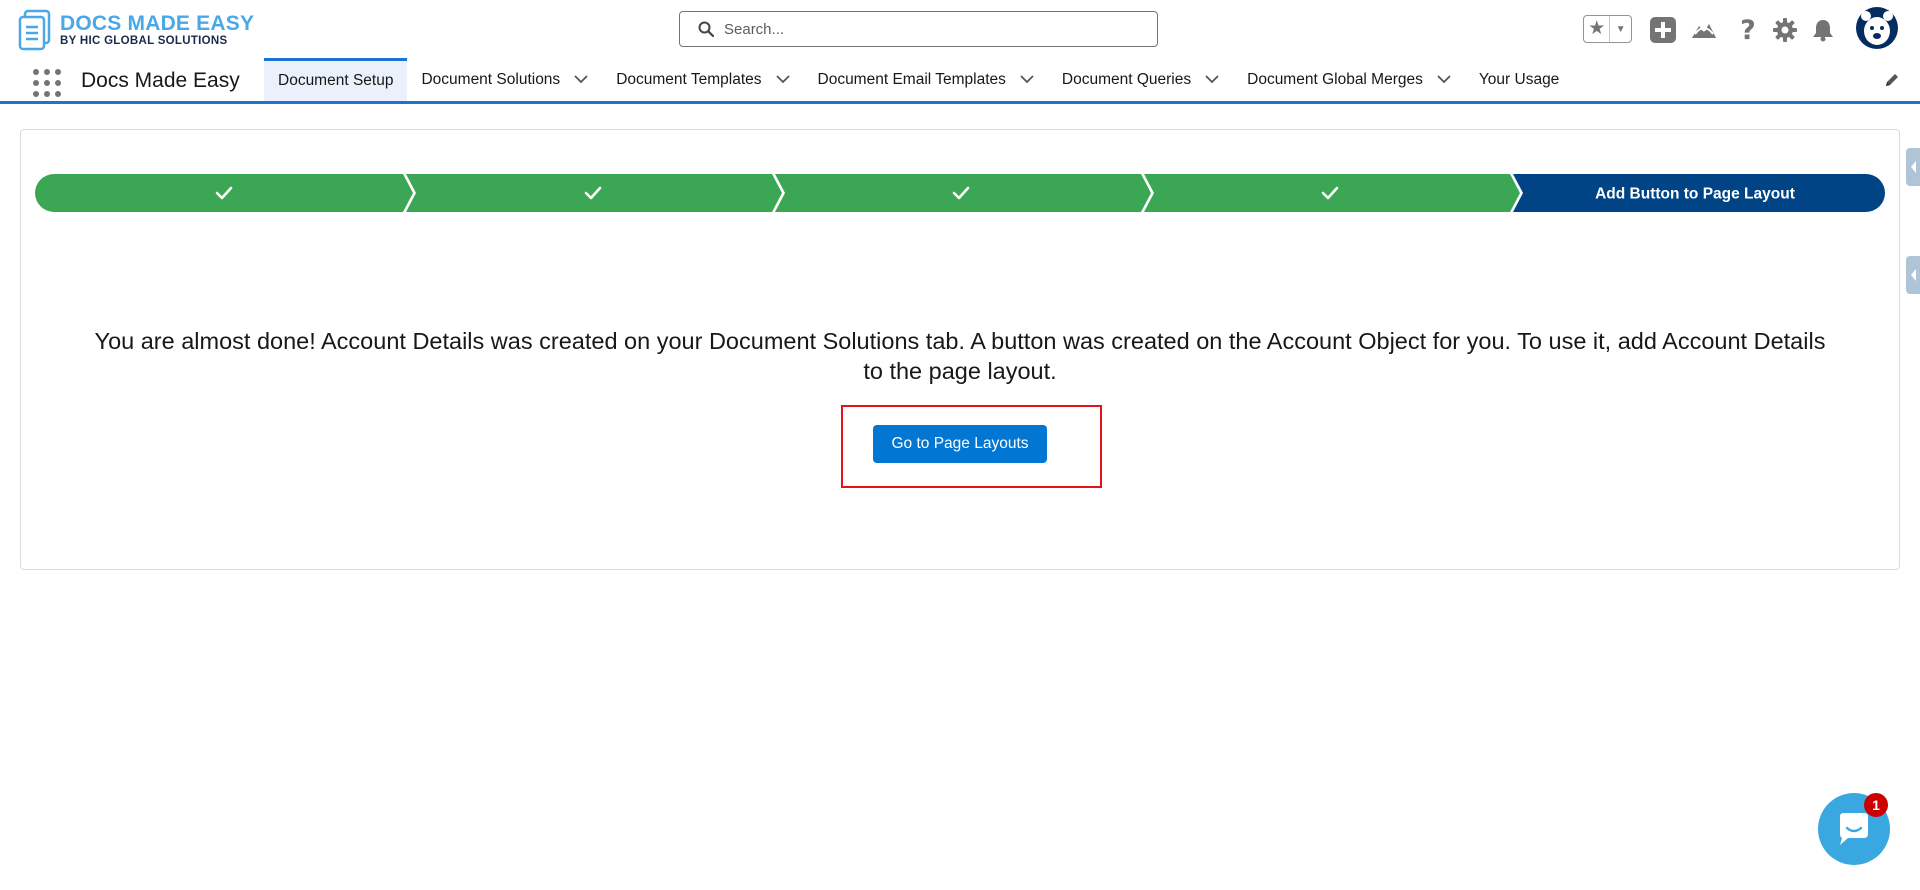 The width and height of the screenshot is (1920, 890). Describe the element at coordinates (1892, 82) in the screenshot. I see `edit-nav-icon` at that location.